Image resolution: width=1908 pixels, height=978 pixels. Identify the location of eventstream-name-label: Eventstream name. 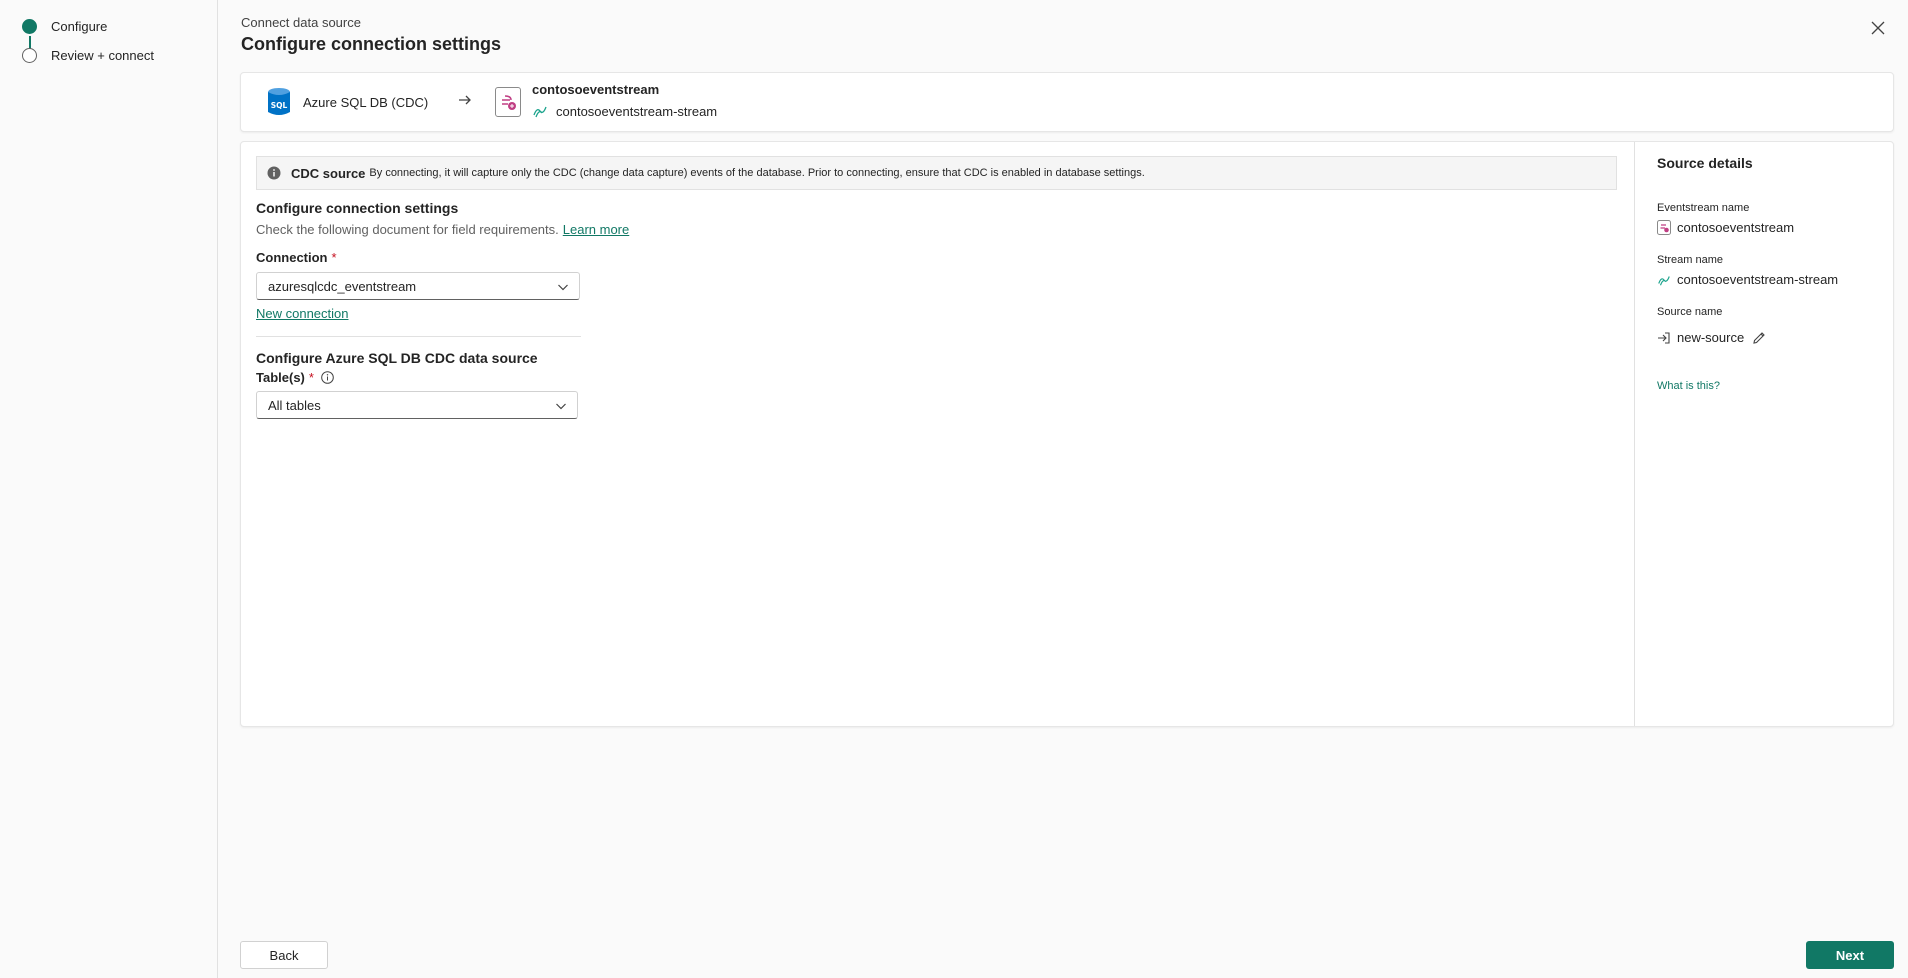
(1703, 208).